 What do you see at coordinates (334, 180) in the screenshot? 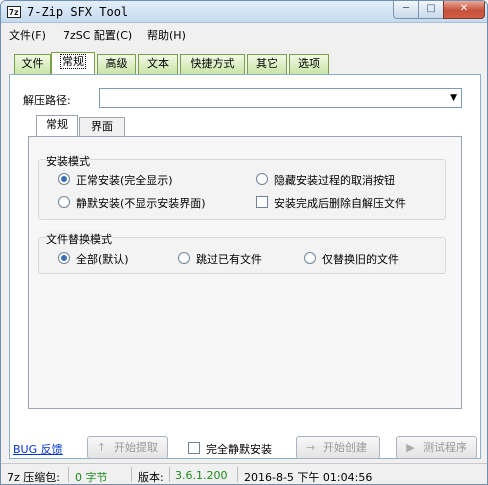
I see `checkbox-hide-cancel-label: 隐藏安装过程的取消按钮` at bounding box center [334, 180].